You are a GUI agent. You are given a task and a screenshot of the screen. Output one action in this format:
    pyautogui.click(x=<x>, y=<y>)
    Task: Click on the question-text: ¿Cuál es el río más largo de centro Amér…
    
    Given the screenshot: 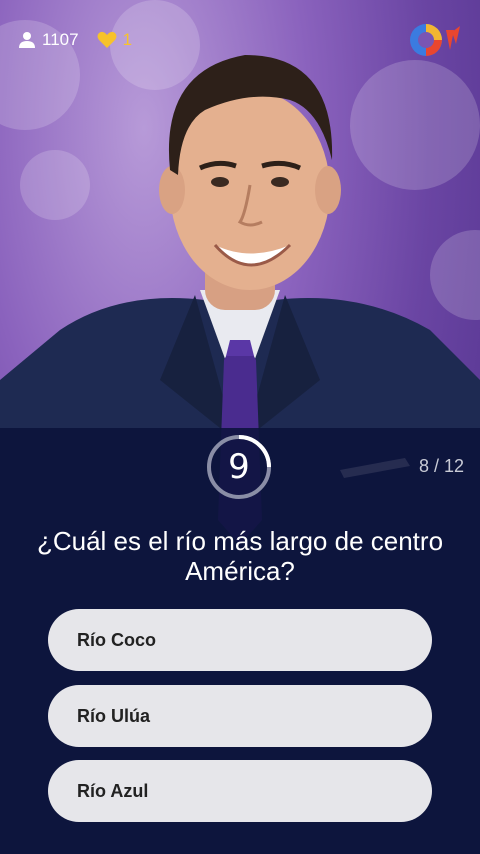 What is the action you would take?
    pyautogui.click(x=240, y=556)
    